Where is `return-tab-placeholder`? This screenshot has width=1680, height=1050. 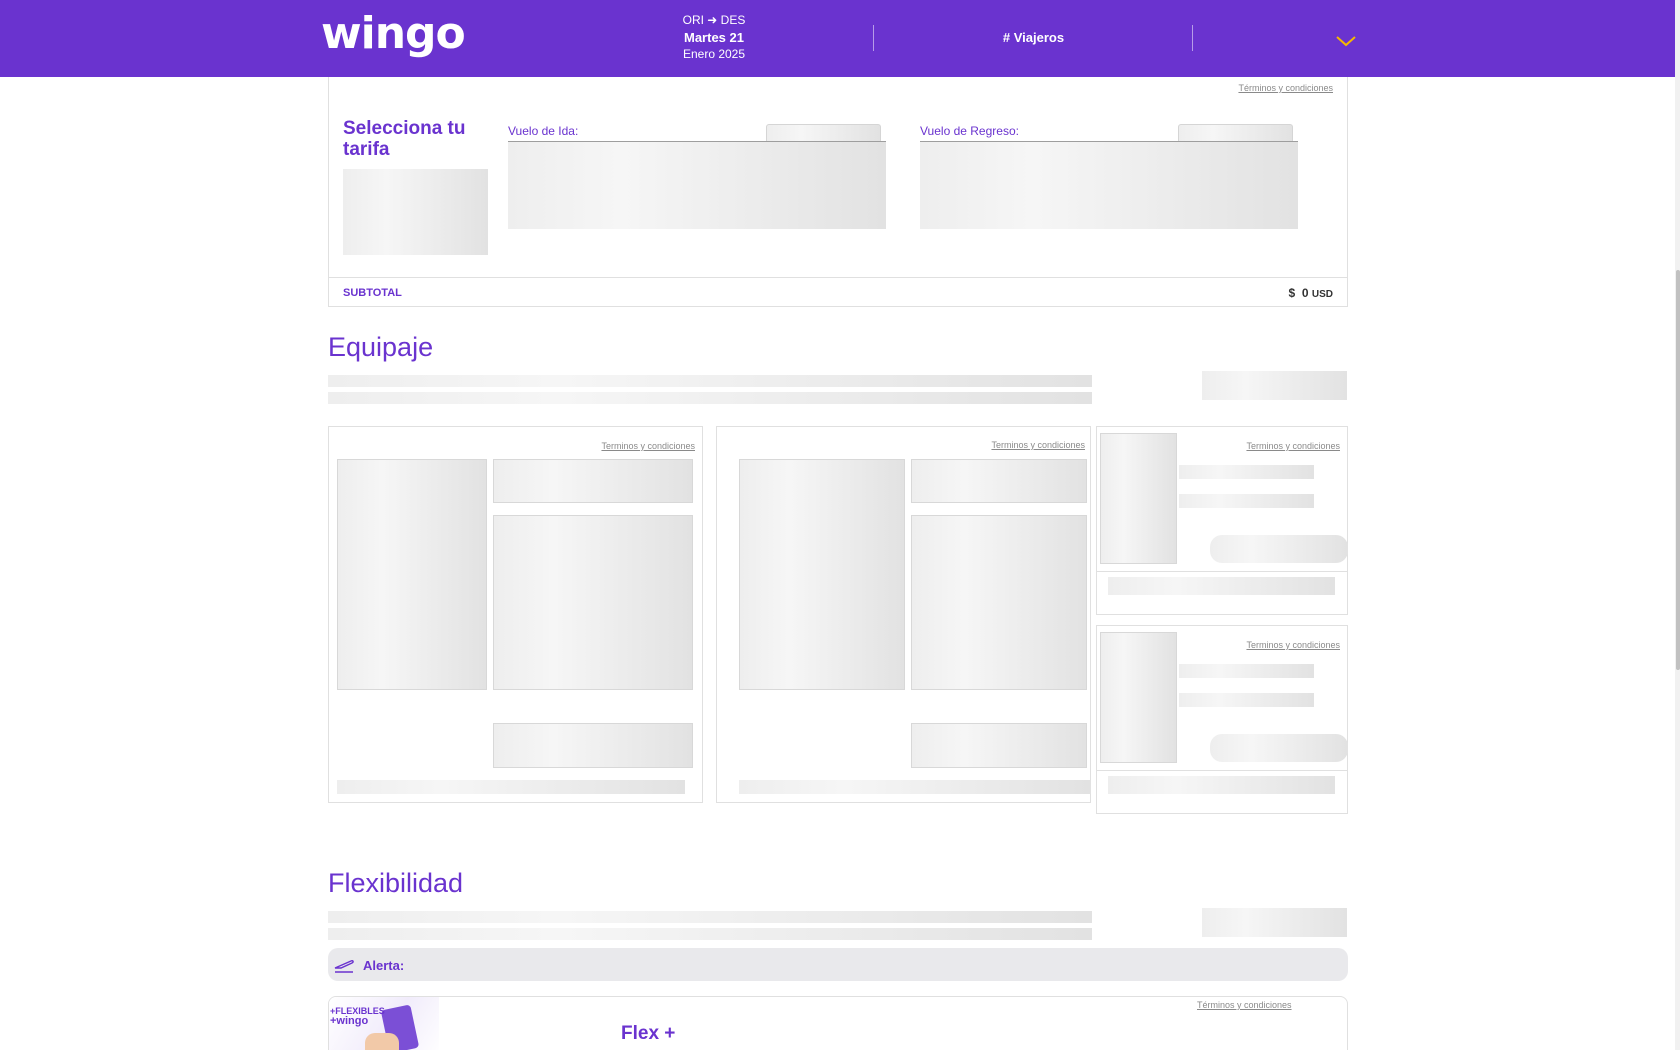
return-tab-placeholder is located at coordinates (1235, 132).